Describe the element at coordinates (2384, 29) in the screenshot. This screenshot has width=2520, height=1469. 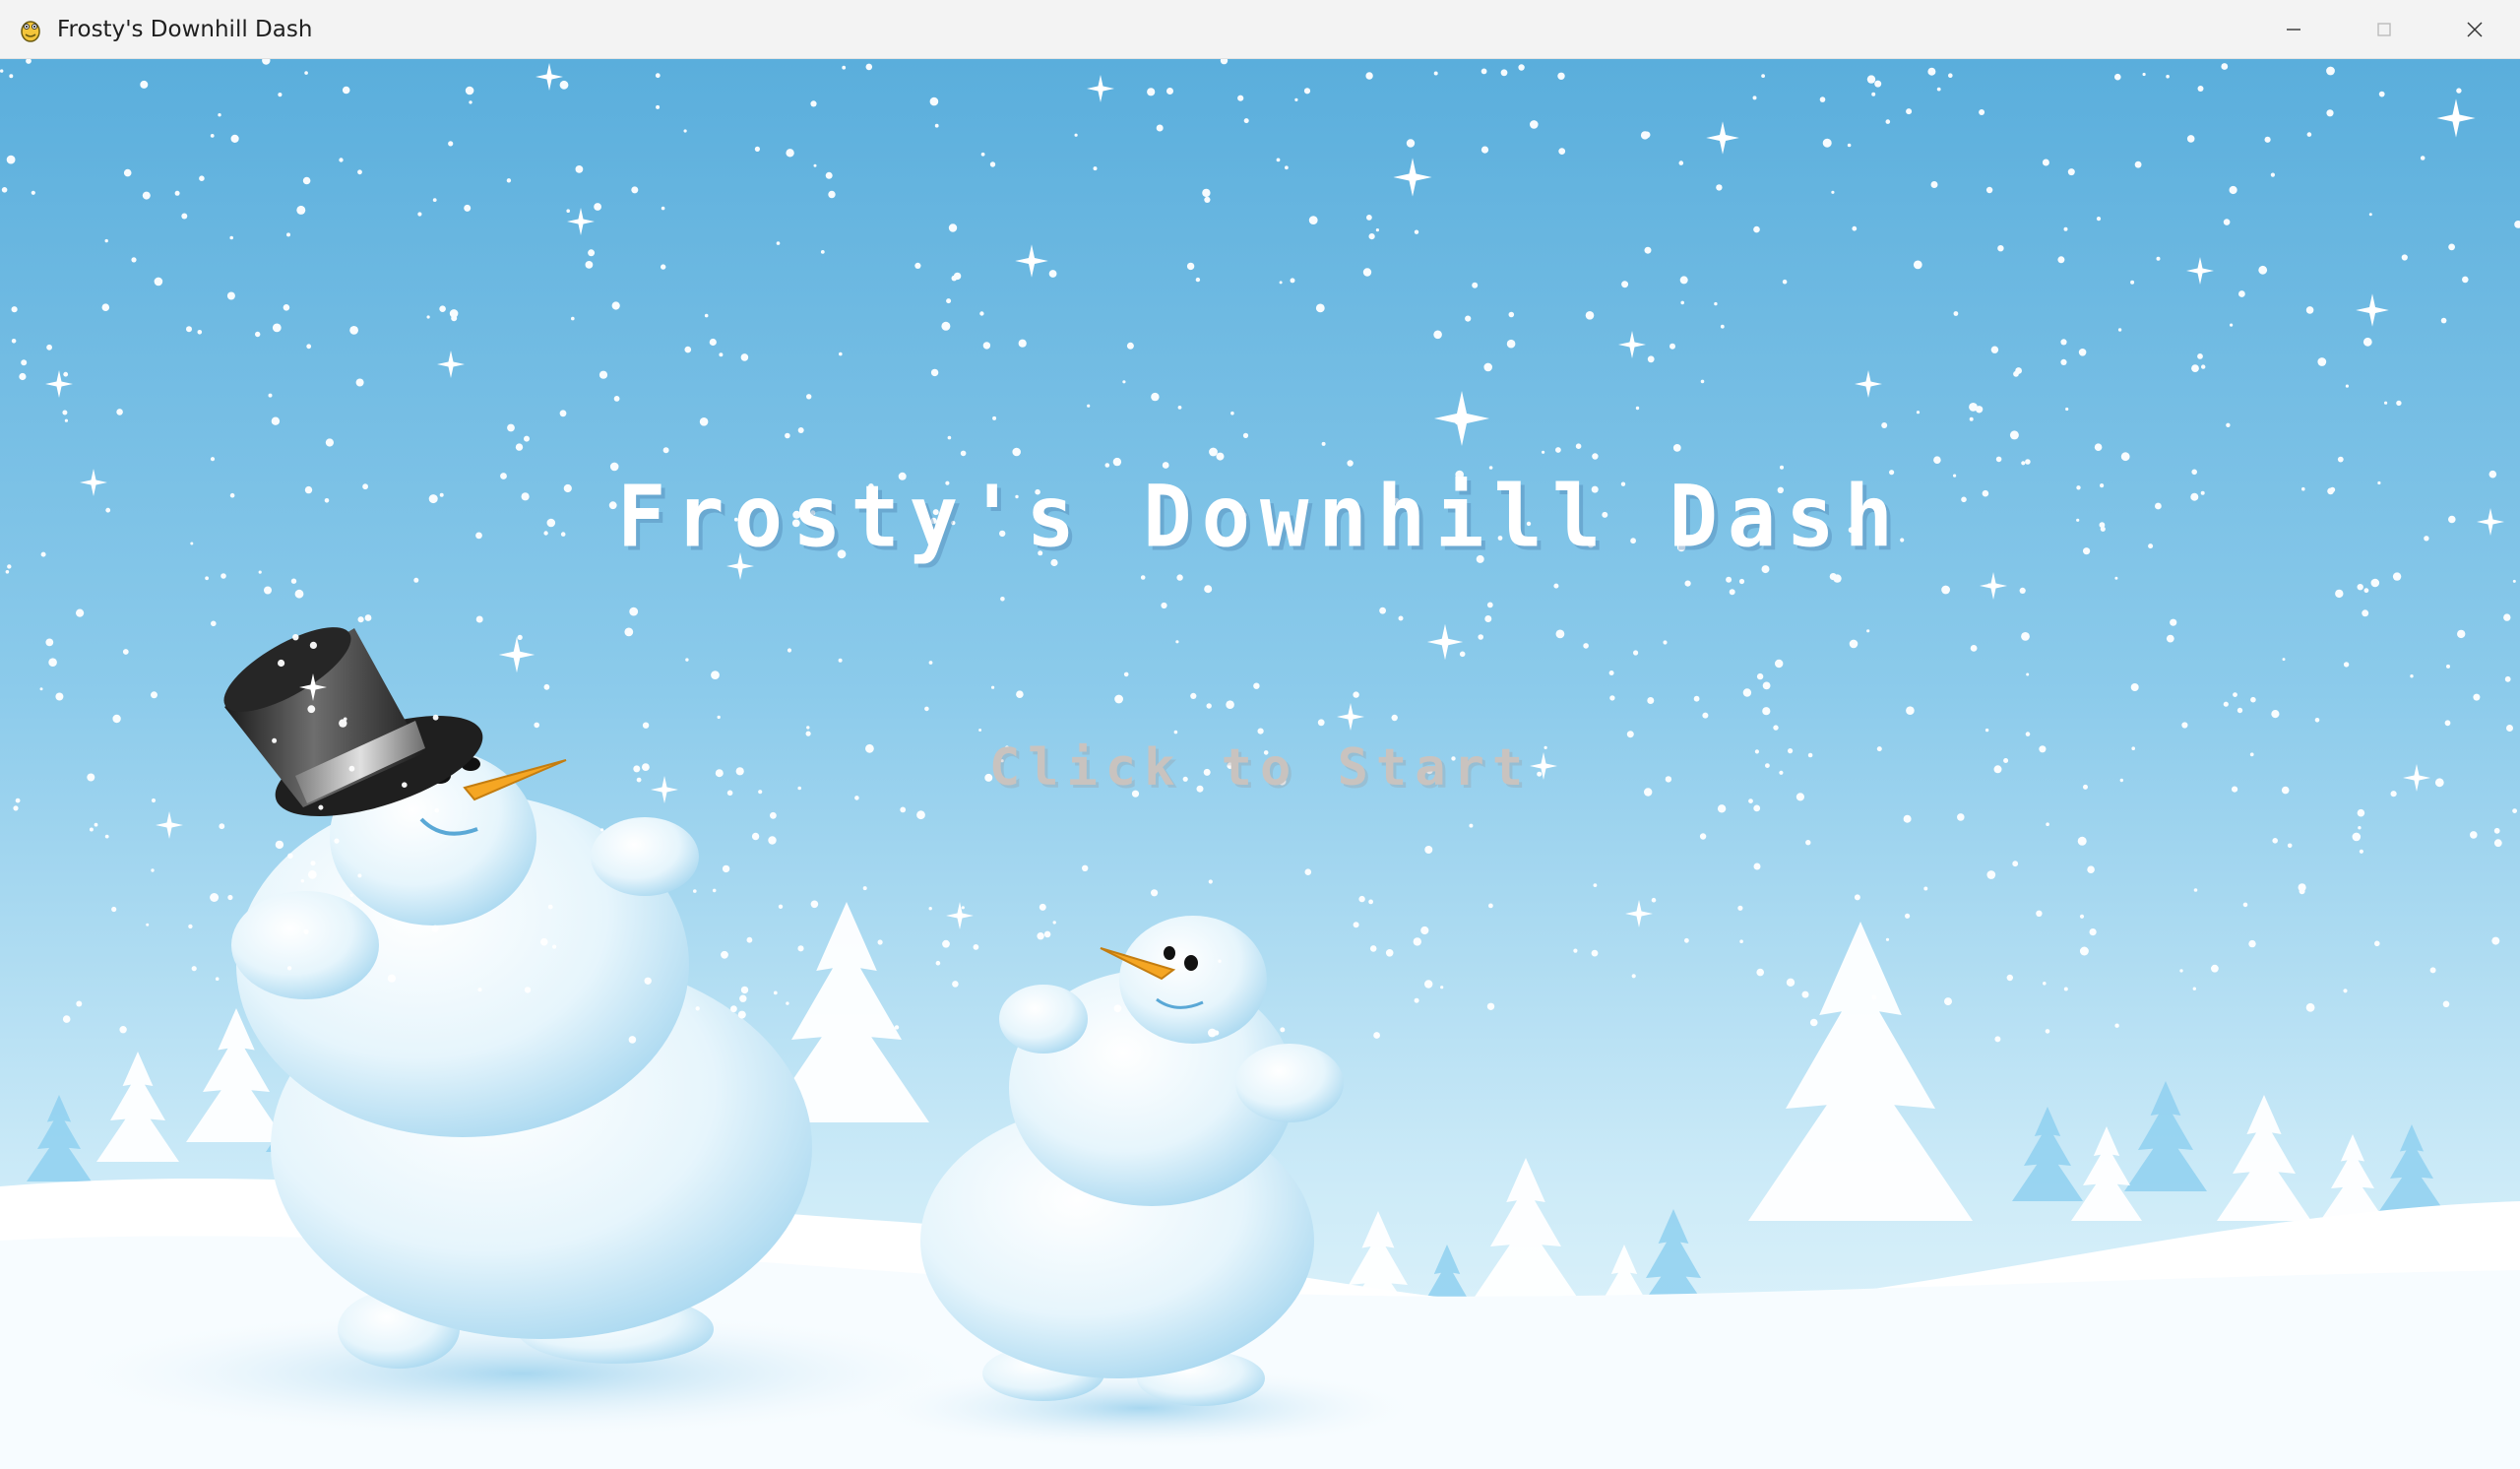
I see `maximize-button` at that location.